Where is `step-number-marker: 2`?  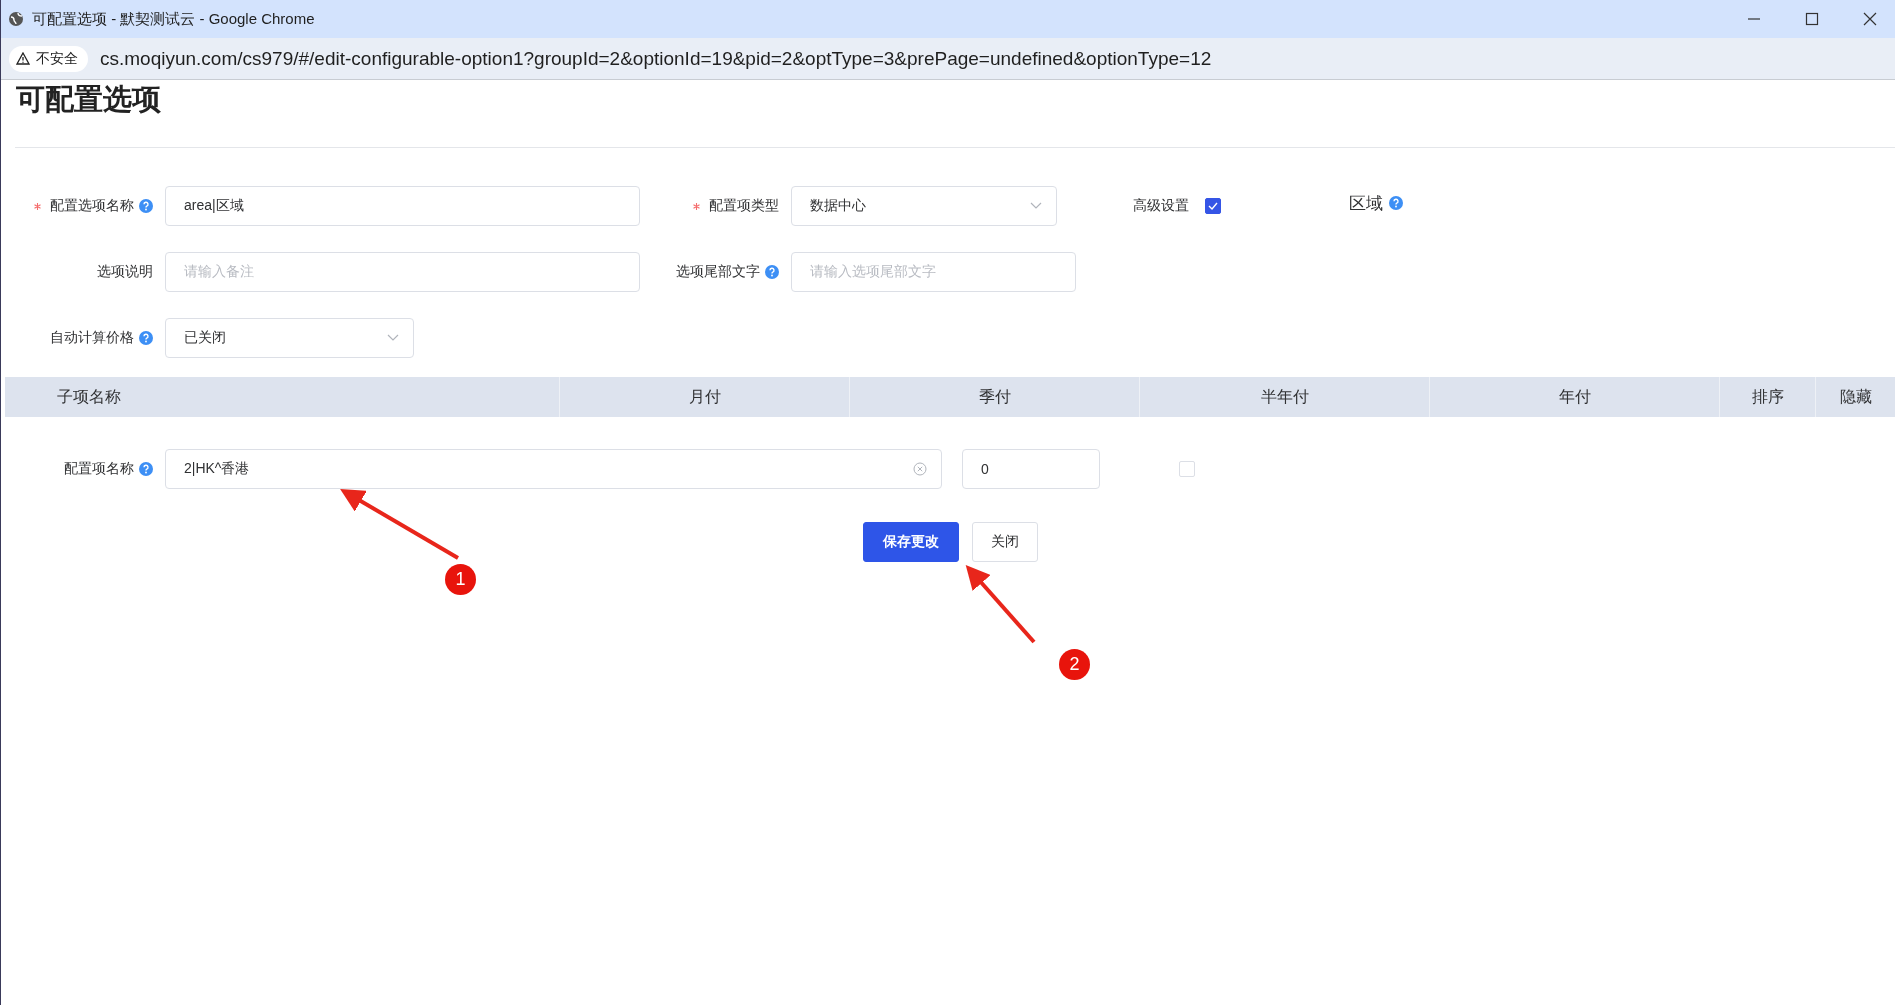 step-number-marker: 2 is located at coordinates (1074, 664).